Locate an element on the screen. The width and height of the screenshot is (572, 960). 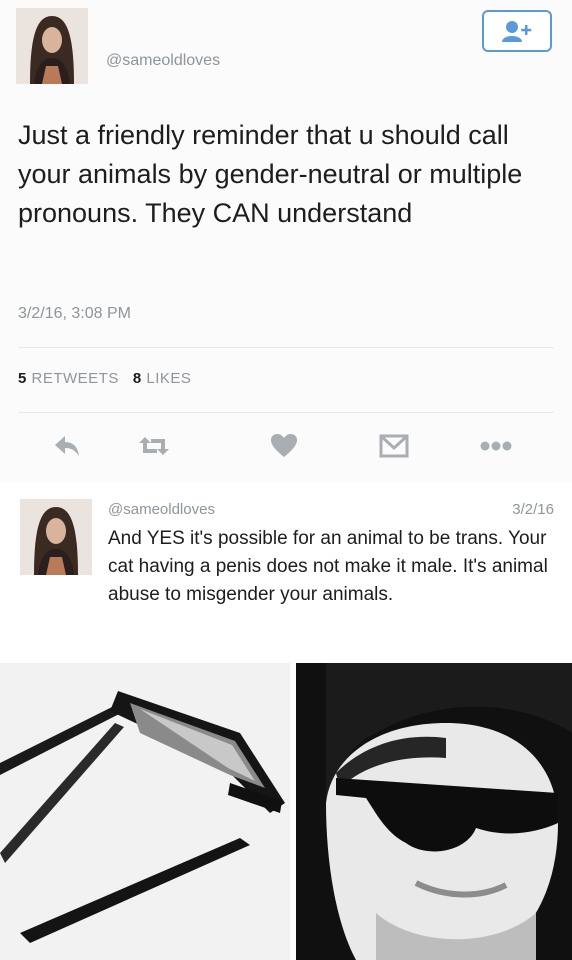
follow-button is located at coordinates (517, 31).